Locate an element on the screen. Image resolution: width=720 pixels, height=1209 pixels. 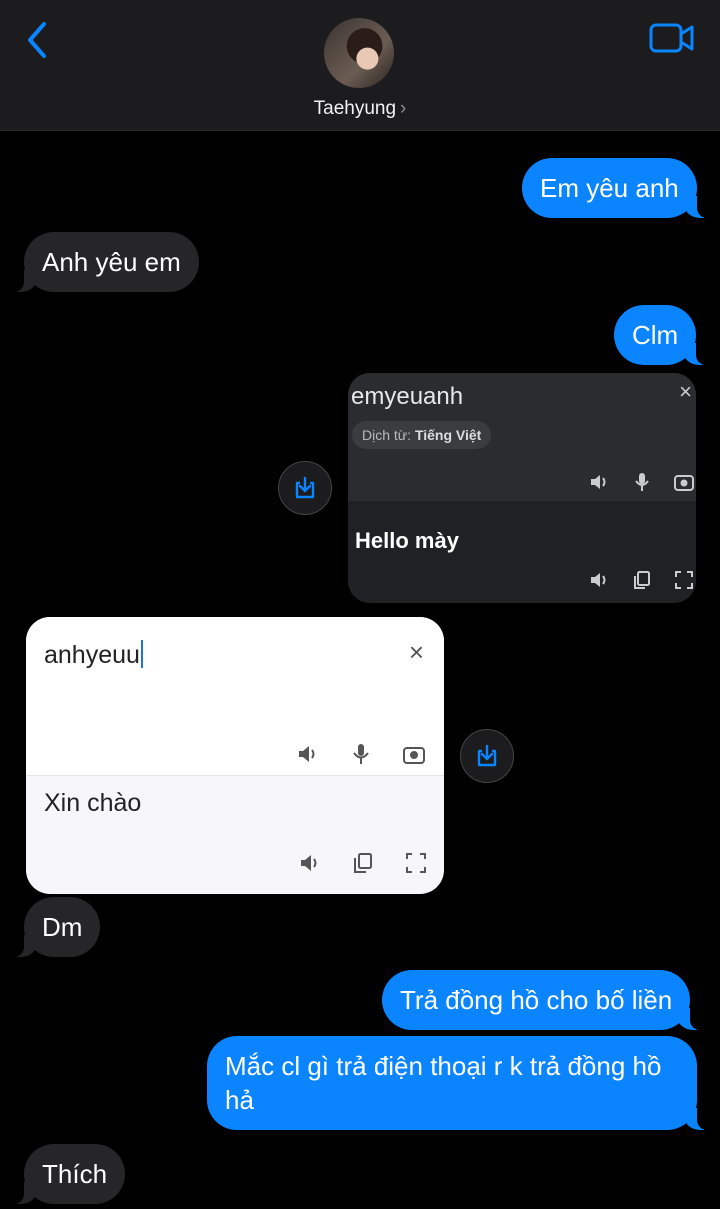
message-text: Trả đồng hồ cho bố liền is located at coordinates (536, 1000).